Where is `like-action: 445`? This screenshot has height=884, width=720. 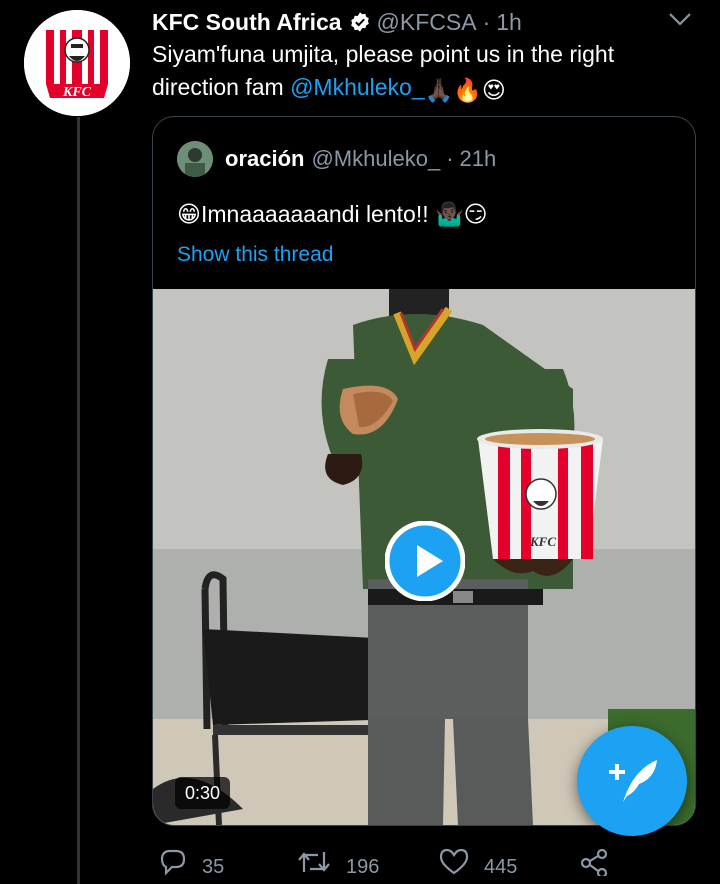
like-action: 445 is located at coordinates (477, 862).